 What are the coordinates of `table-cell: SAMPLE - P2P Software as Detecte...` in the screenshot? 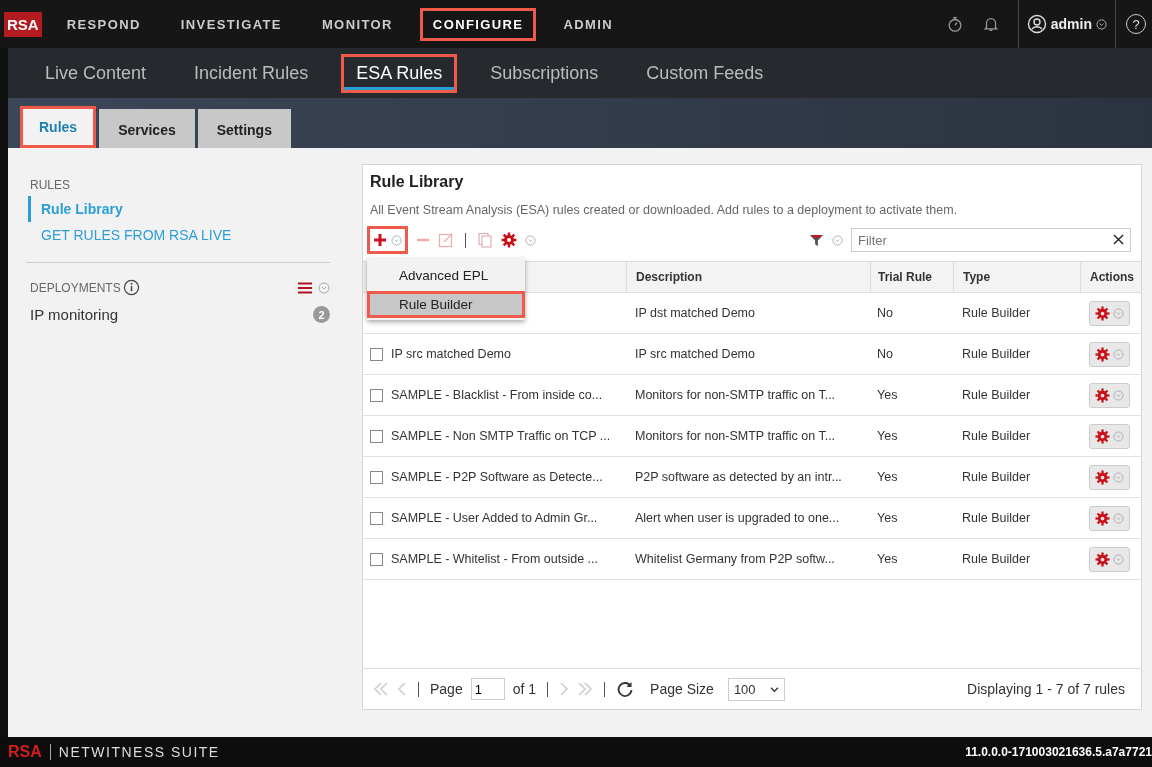 It's located at (497, 477).